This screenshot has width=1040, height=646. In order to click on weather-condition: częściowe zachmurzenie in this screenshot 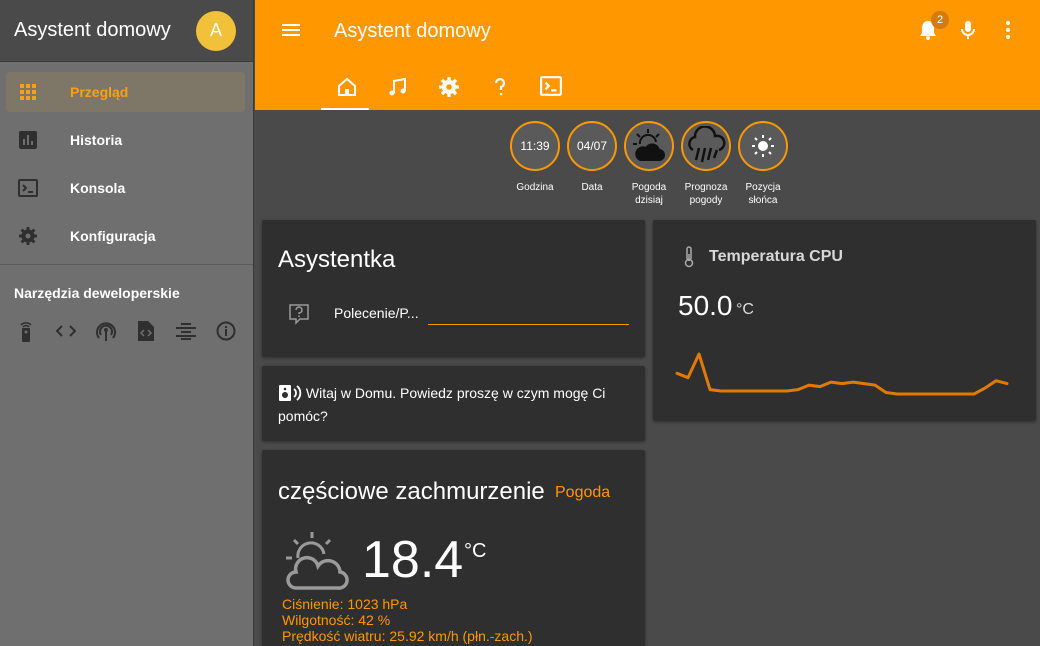, I will do `click(411, 491)`.